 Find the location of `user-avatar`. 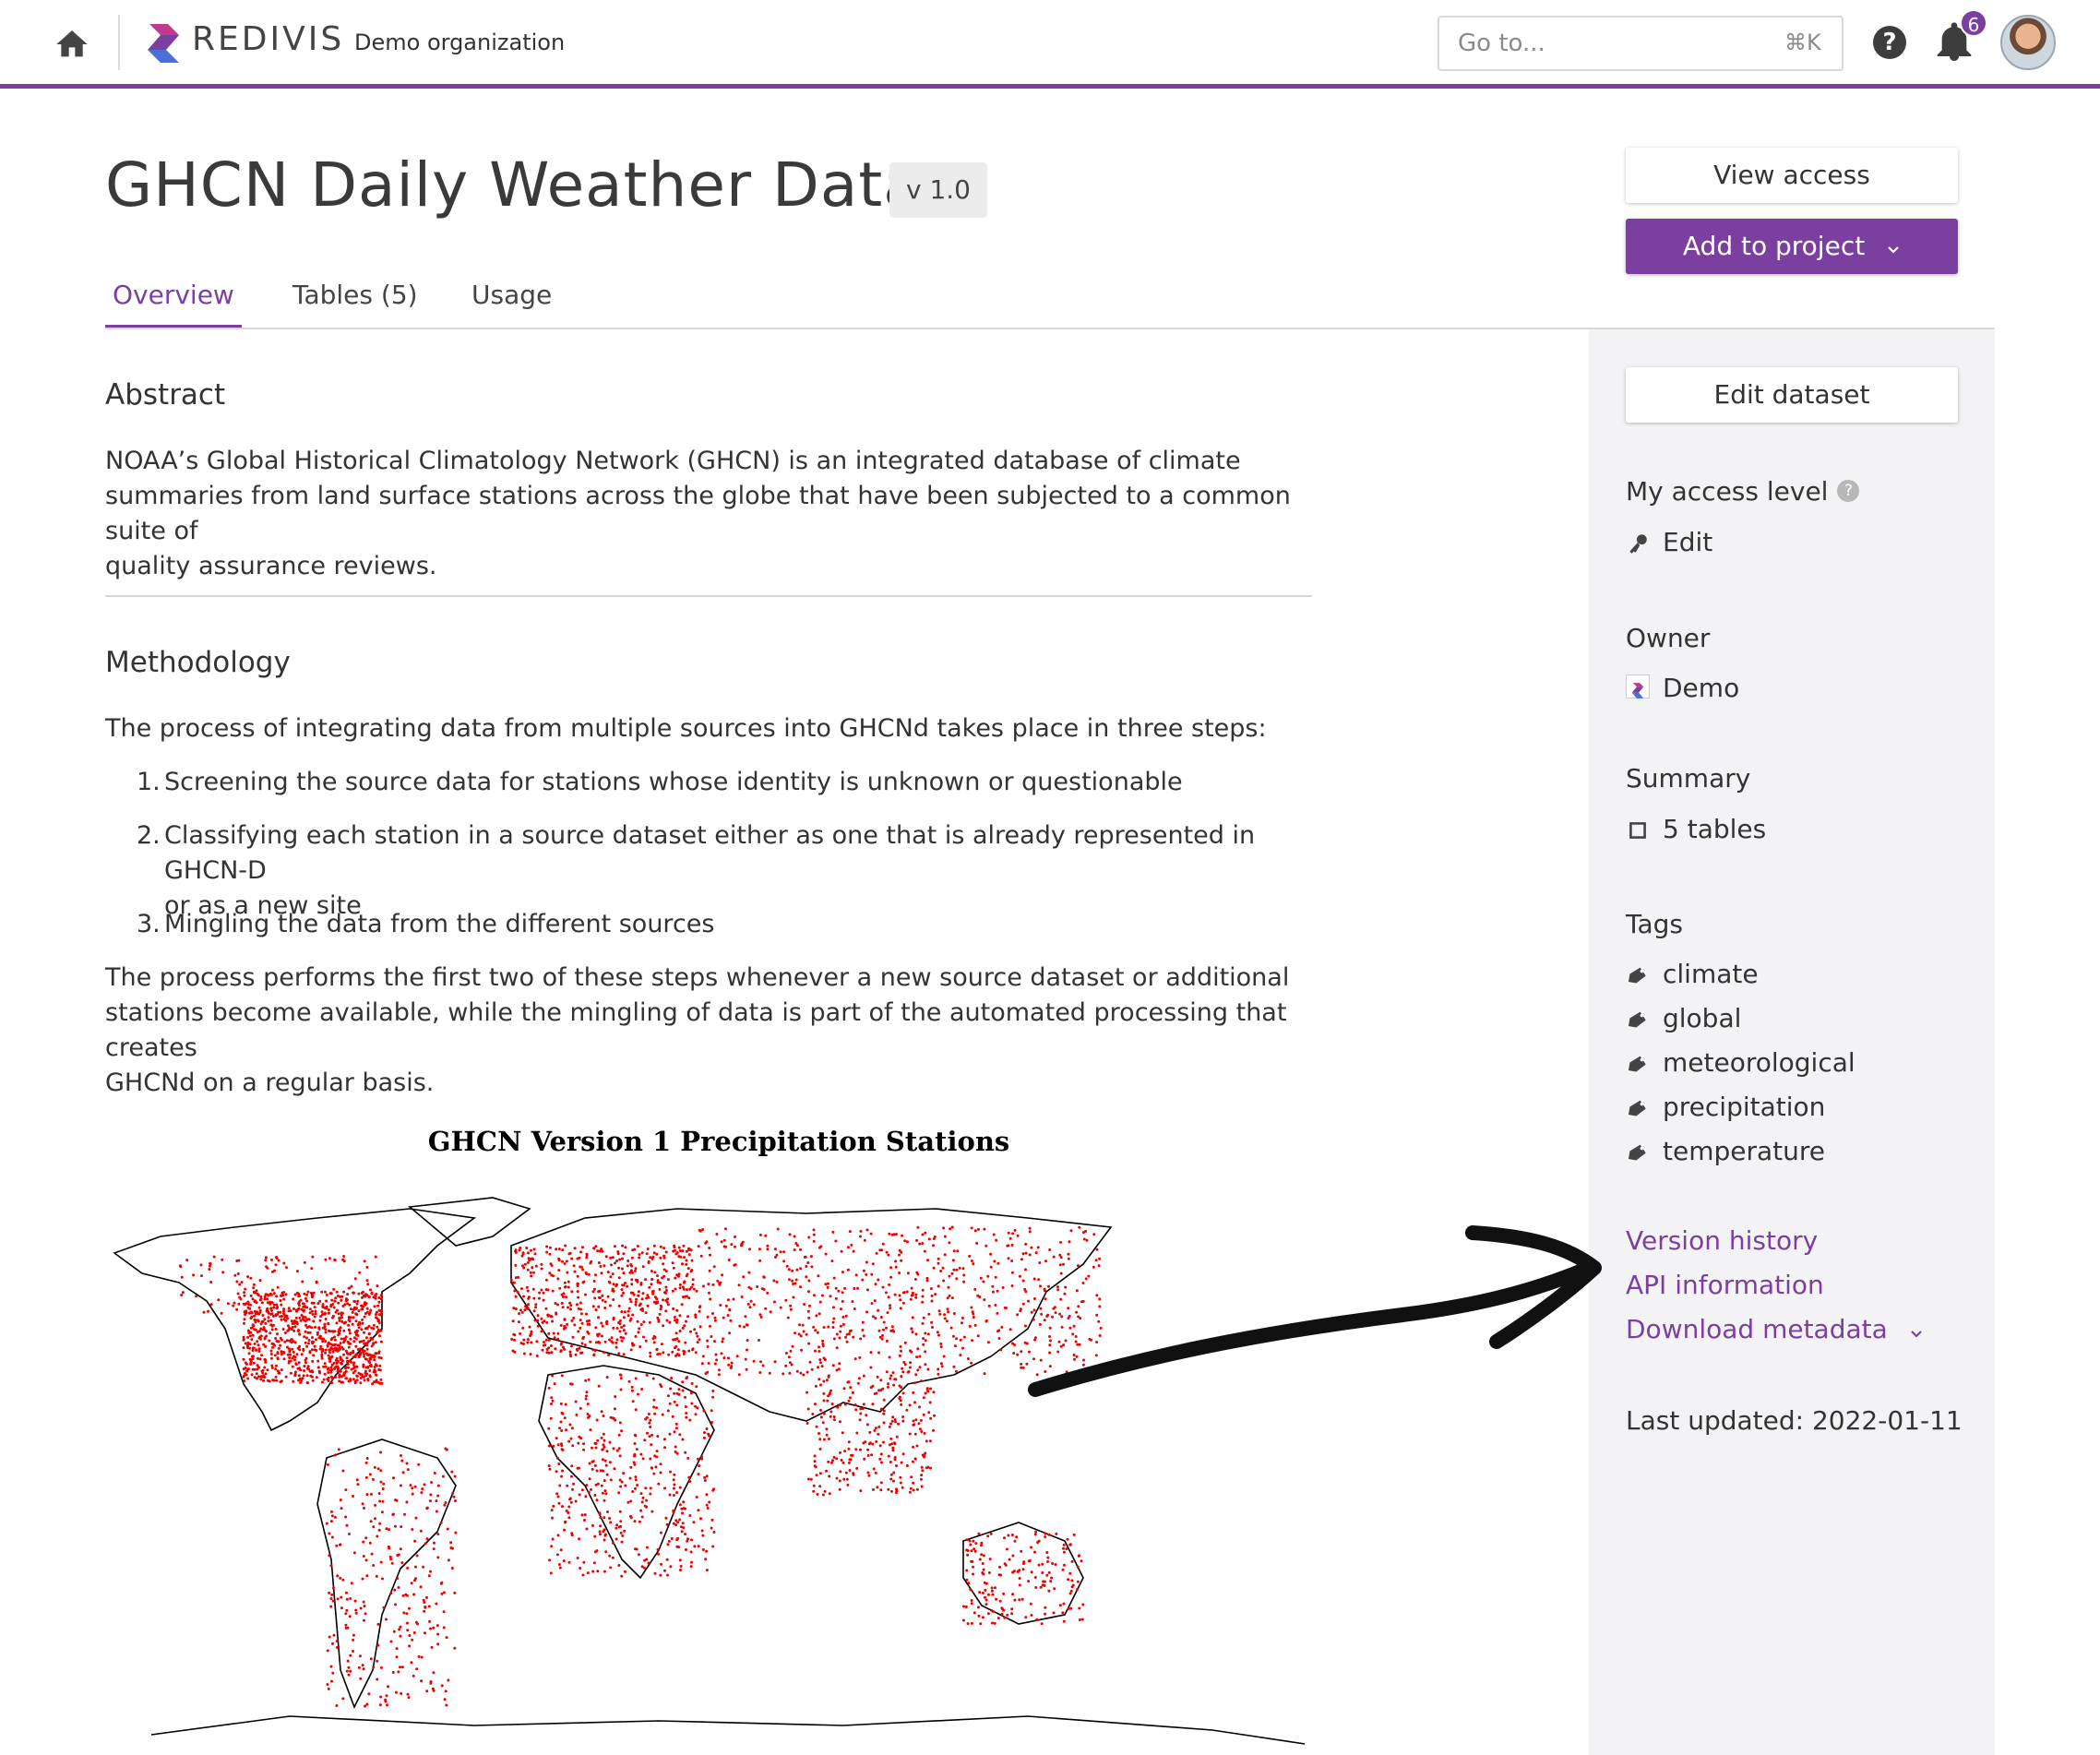

user-avatar is located at coordinates (2028, 42).